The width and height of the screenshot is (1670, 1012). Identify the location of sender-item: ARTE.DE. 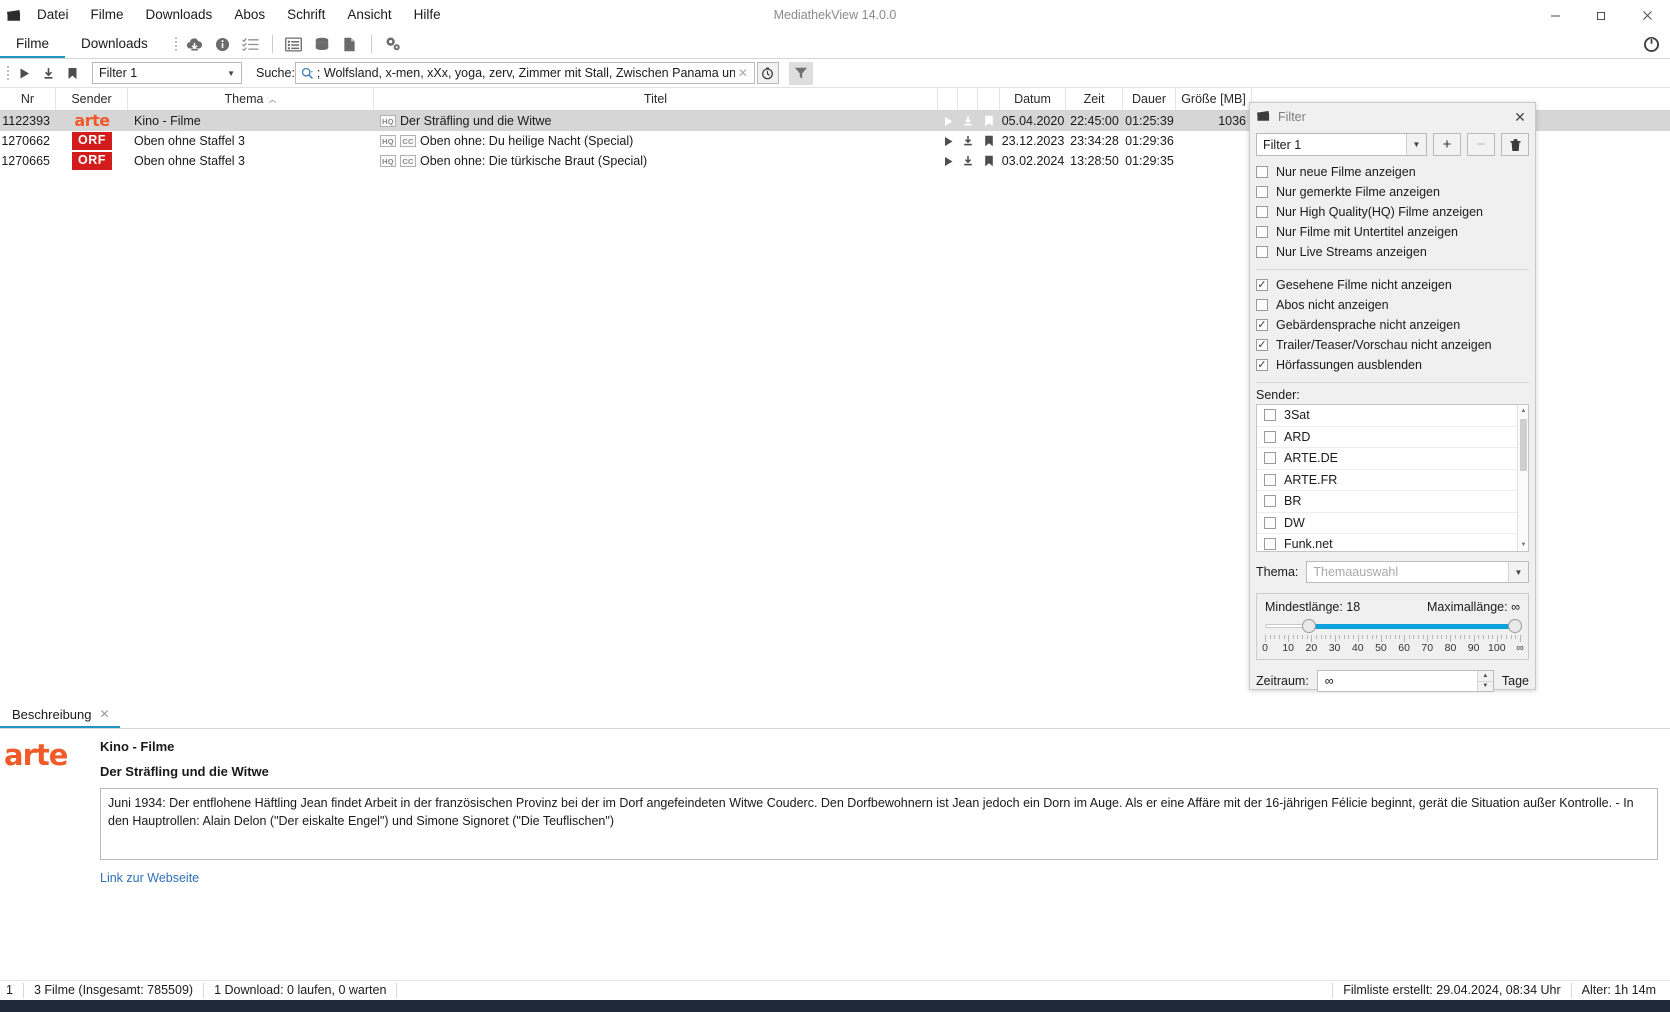
(1392, 459).